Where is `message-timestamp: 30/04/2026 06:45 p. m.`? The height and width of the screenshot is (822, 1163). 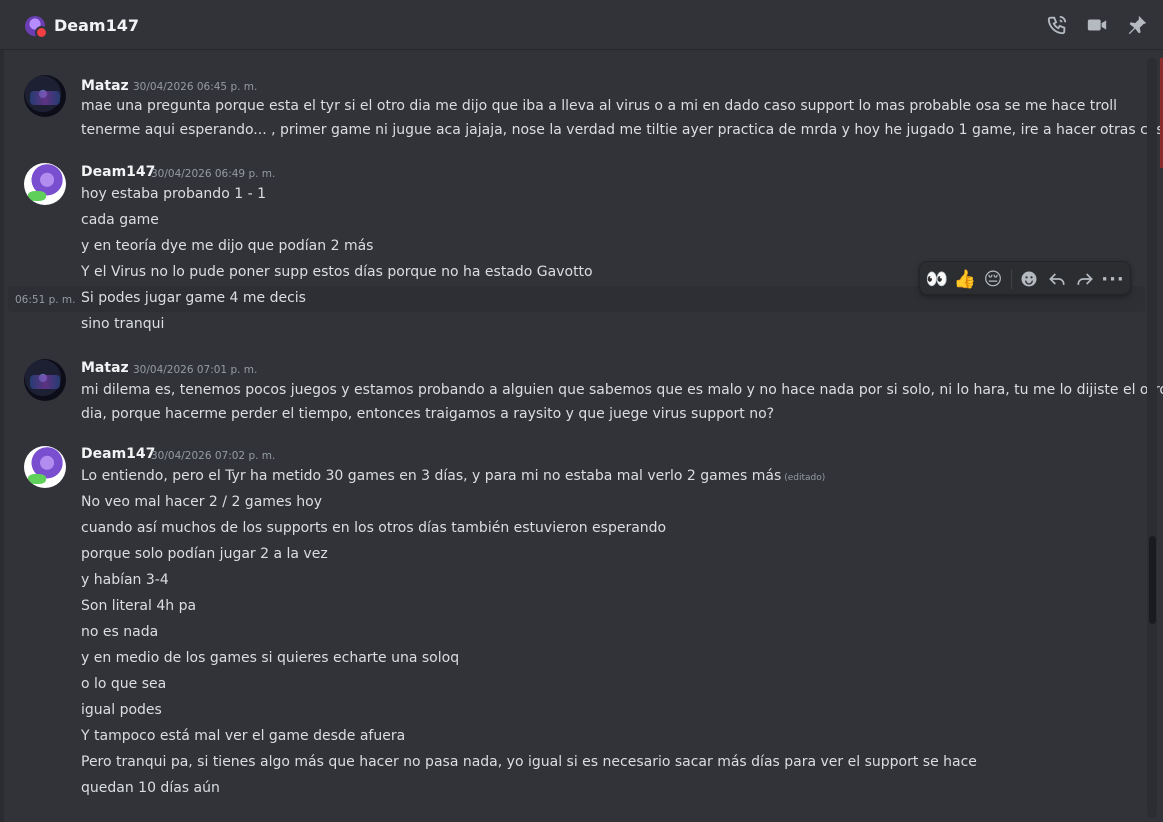 message-timestamp: 30/04/2026 06:45 p. m. is located at coordinates (195, 87).